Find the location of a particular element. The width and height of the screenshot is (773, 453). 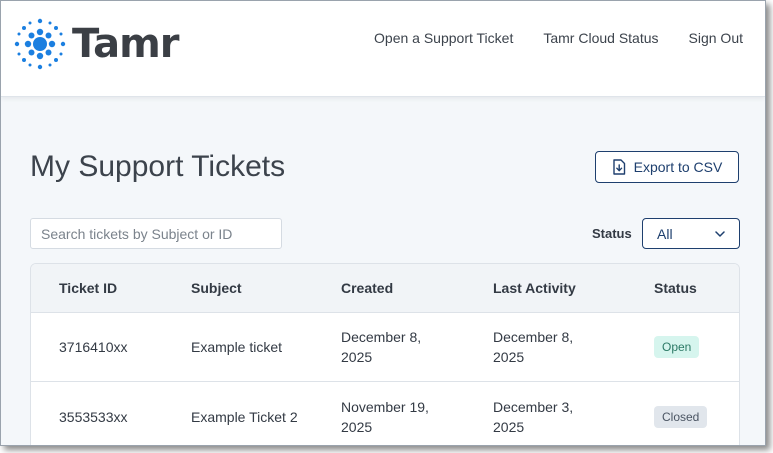

last-activity-date-line: December 8, is located at coordinates (533, 337).